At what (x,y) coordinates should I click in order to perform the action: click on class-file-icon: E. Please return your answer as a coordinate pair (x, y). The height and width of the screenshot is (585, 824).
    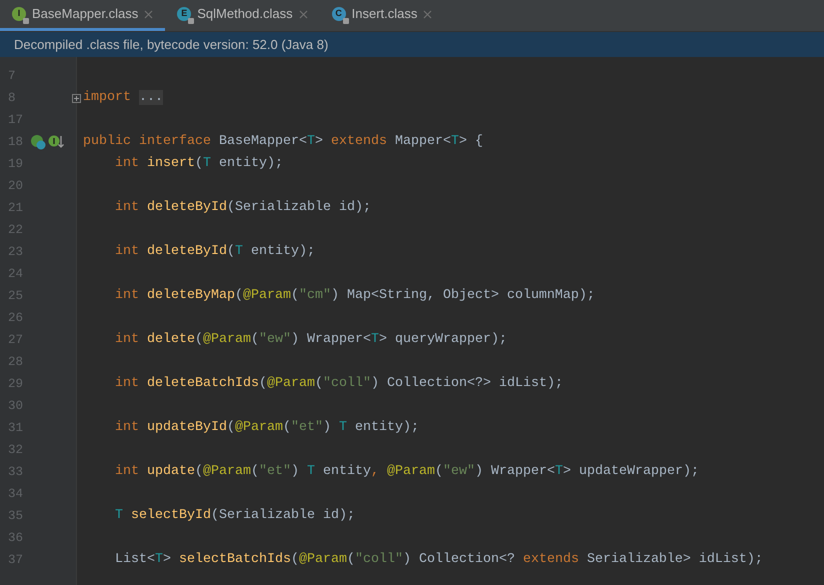
    Looking at the image, I should click on (184, 14).